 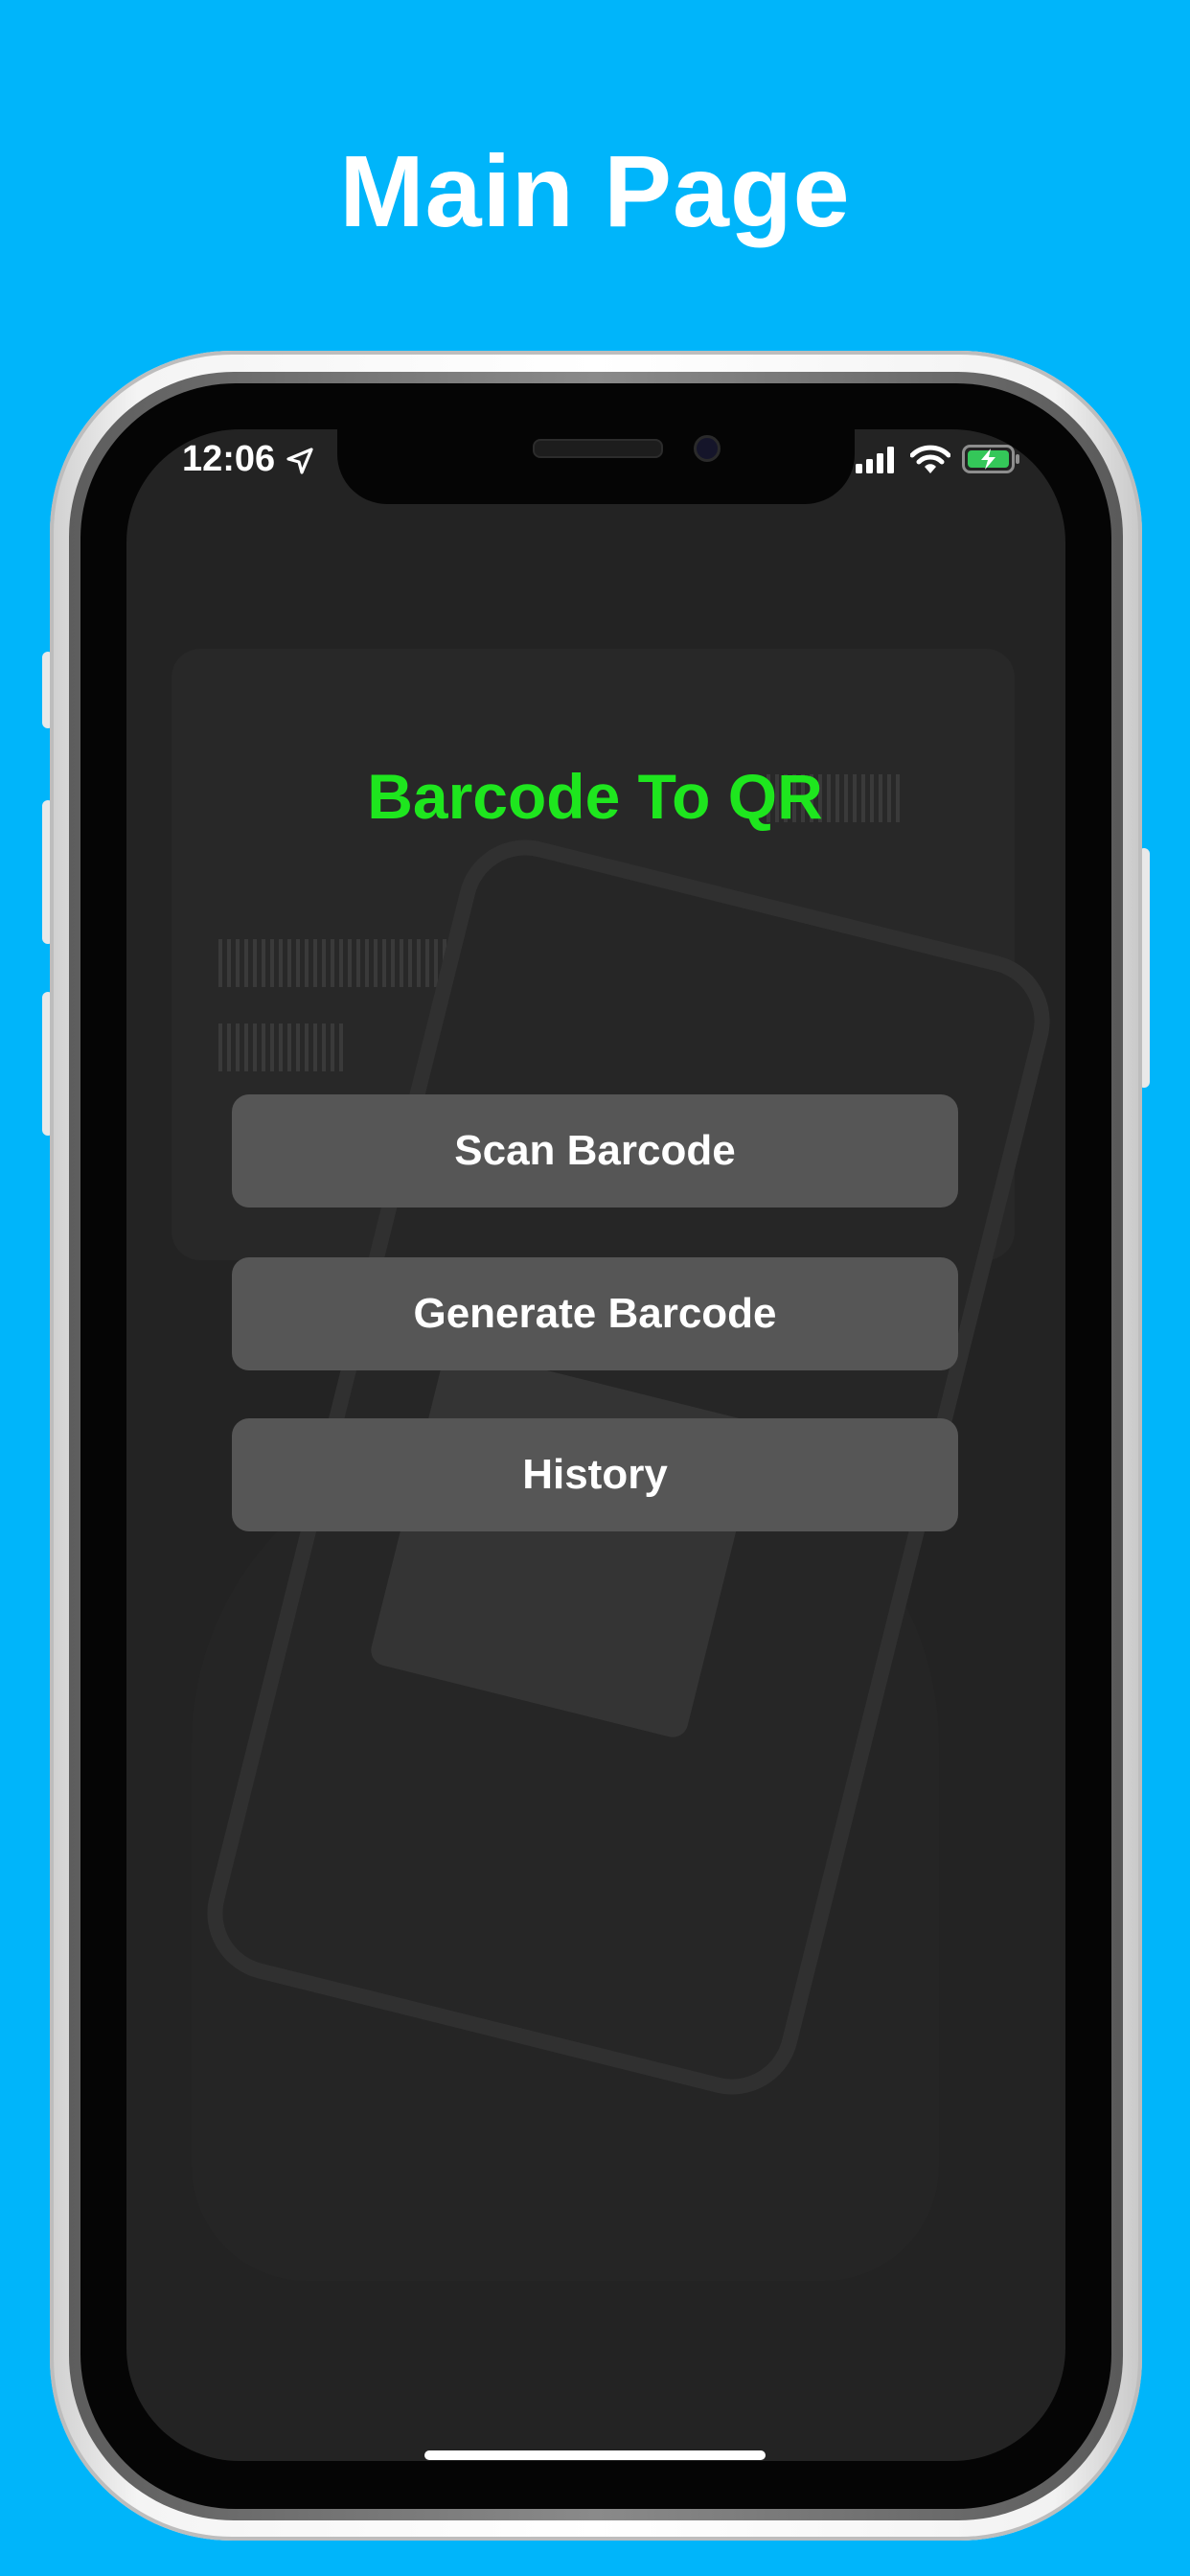 What do you see at coordinates (595, 796) in the screenshot?
I see `app-title: Barcode To QR` at bounding box center [595, 796].